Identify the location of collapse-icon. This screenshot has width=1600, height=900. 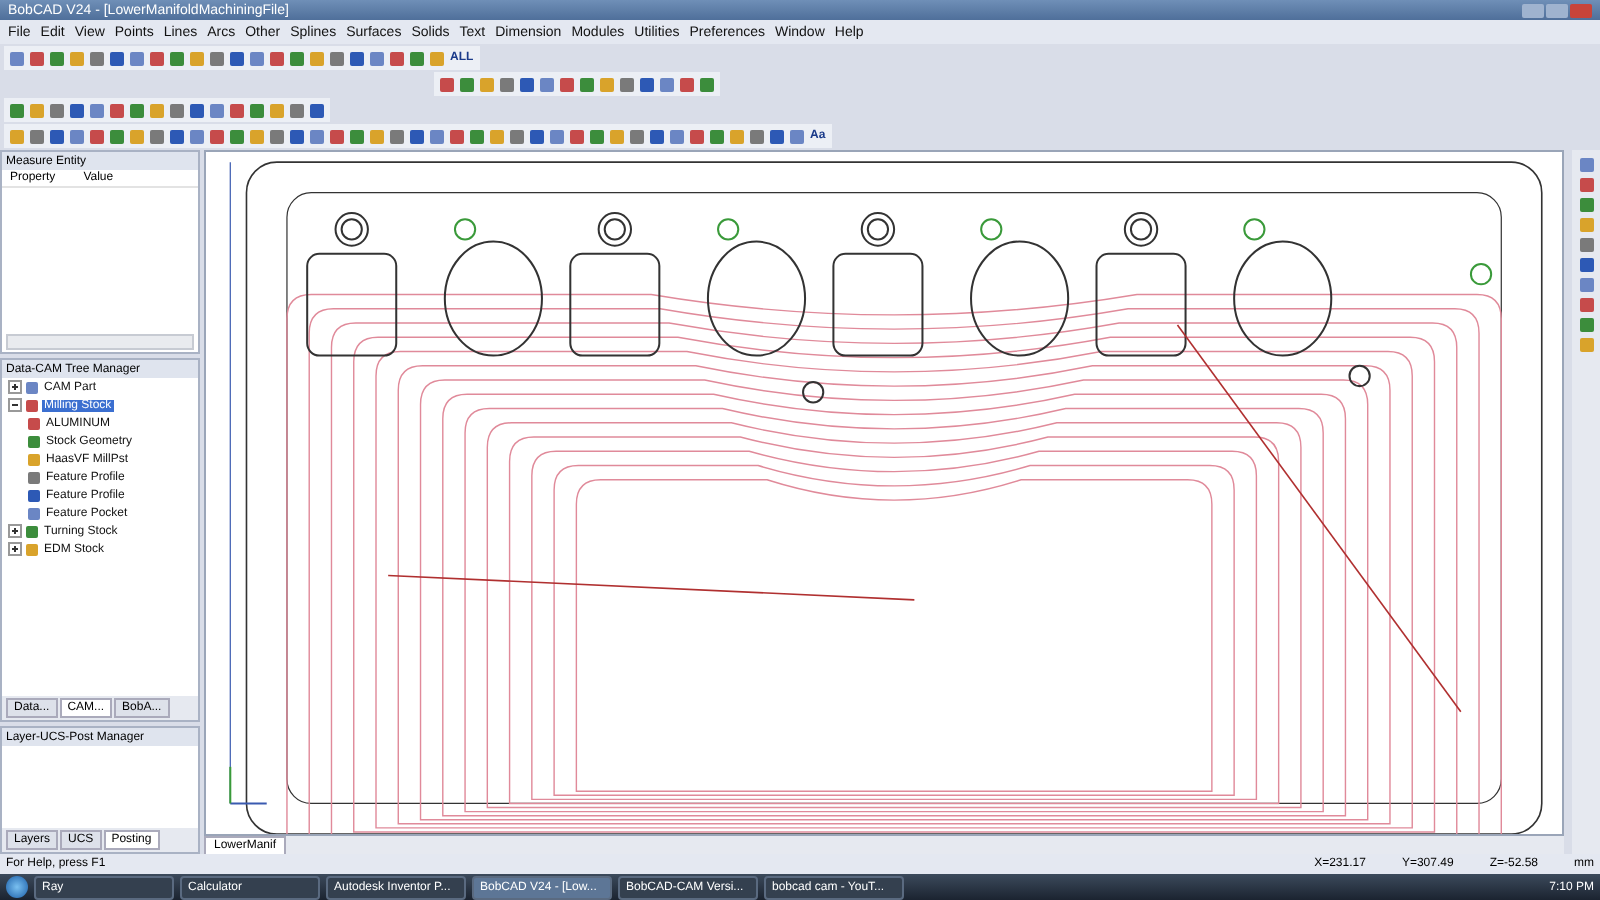
(15, 405).